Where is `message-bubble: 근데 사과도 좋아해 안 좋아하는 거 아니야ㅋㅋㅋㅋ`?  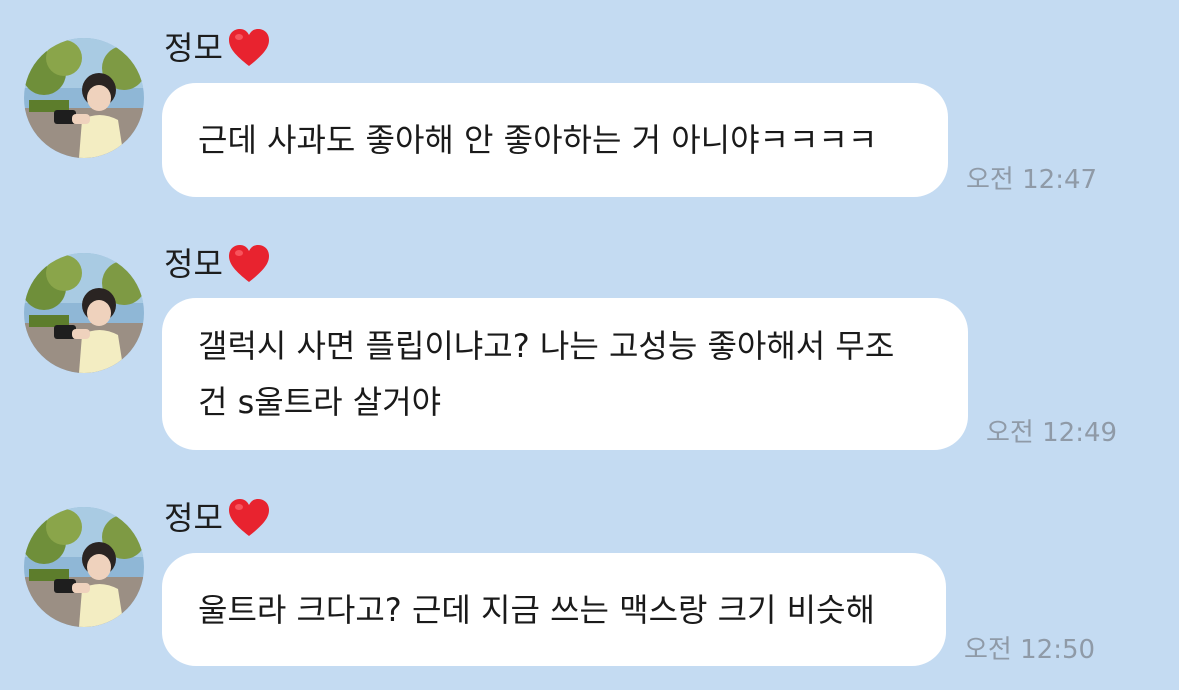
message-bubble: 근데 사과도 좋아해 안 좋아하는 거 아니야ㅋㅋㅋㅋ is located at coordinates (555, 140).